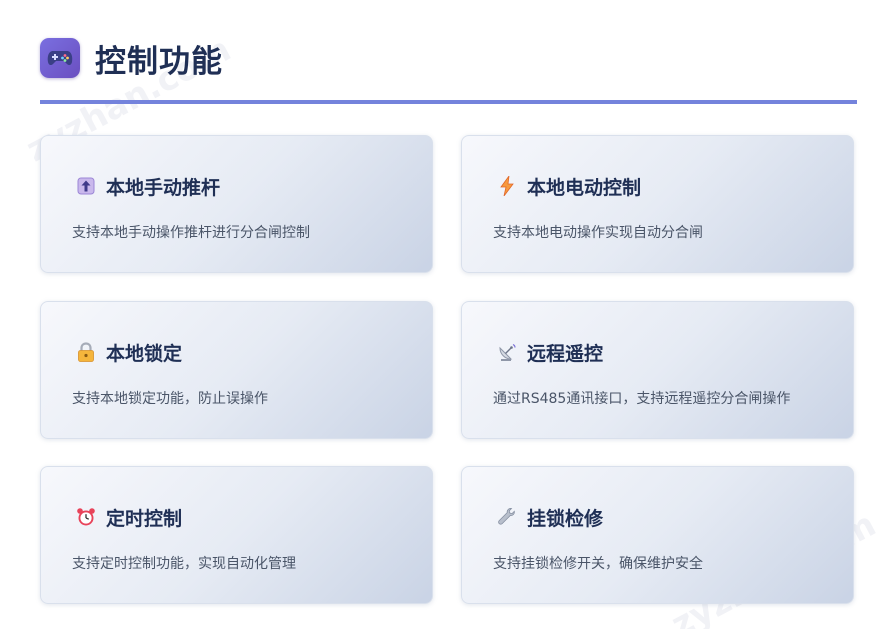  Describe the element at coordinates (86, 186) in the screenshot. I see `up-arrow-box-icon` at that location.